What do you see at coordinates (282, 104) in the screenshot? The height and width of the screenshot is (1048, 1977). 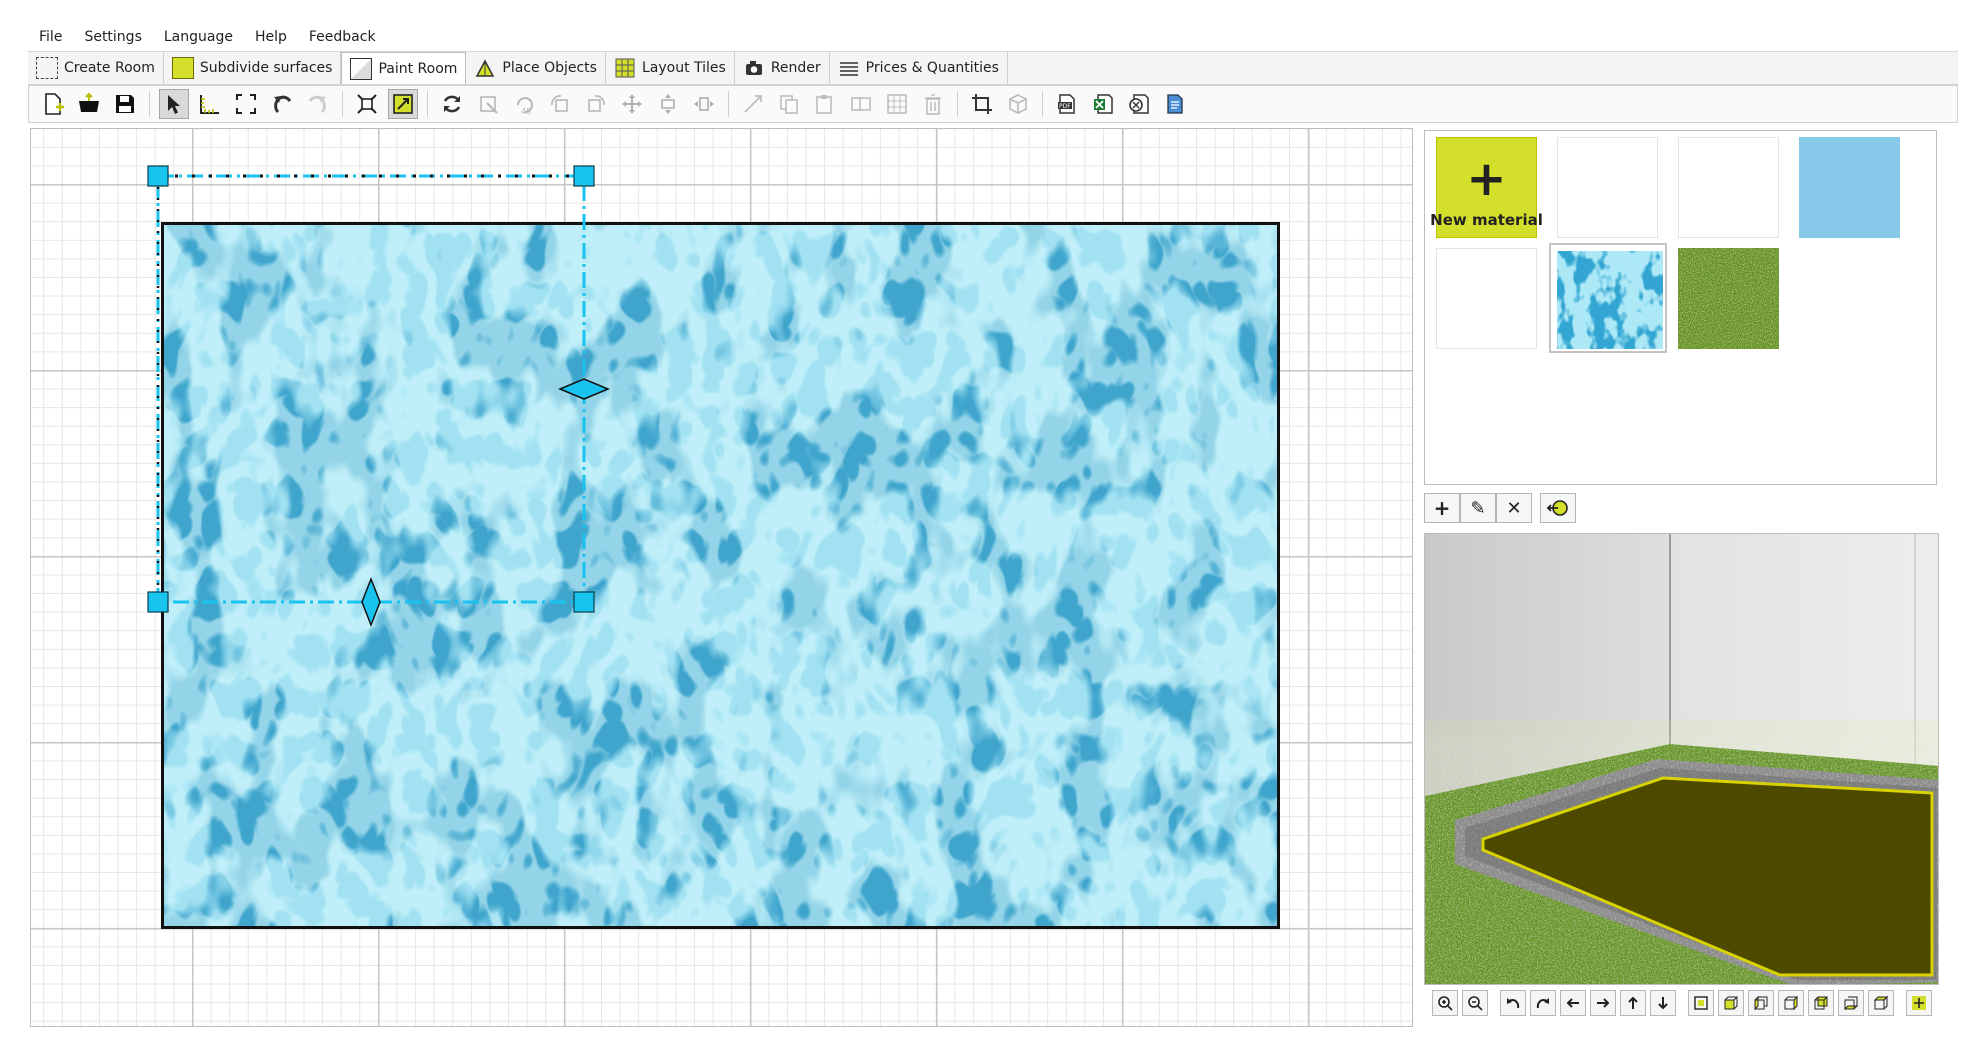 I see `undo-button` at bounding box center [282, 104].